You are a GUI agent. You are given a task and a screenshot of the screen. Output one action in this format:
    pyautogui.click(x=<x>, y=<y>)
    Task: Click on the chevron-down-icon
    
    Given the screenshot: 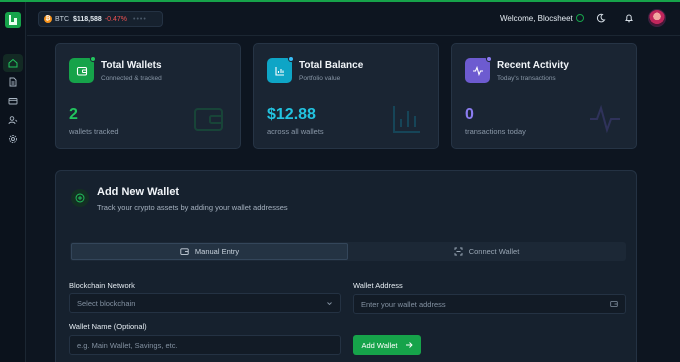 What is the action you would take?
    pyautogui.click(x=329, y=303)
    